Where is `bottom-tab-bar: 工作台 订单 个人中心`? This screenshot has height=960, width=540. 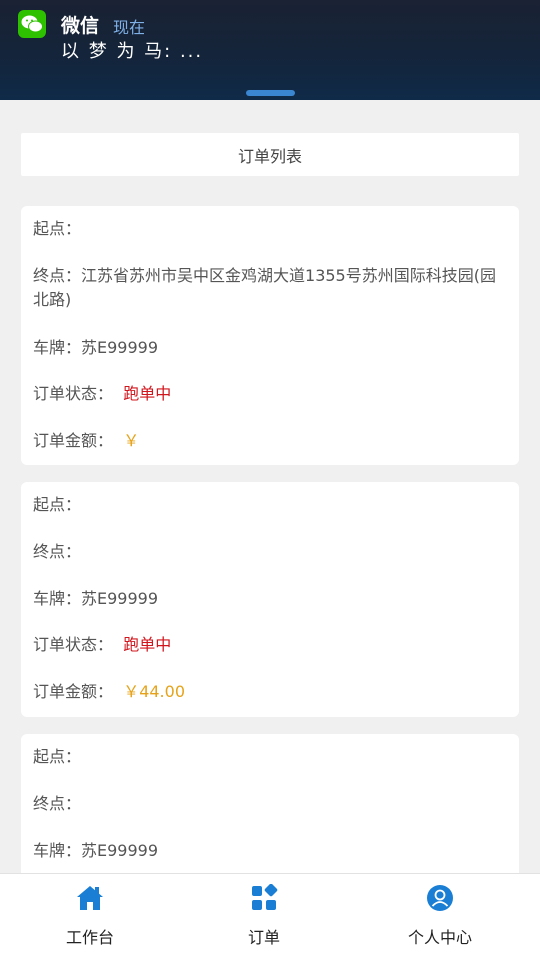
bottom-tab-bar: 工作台 订单 个人中心 is located at coordinates (270, 916).